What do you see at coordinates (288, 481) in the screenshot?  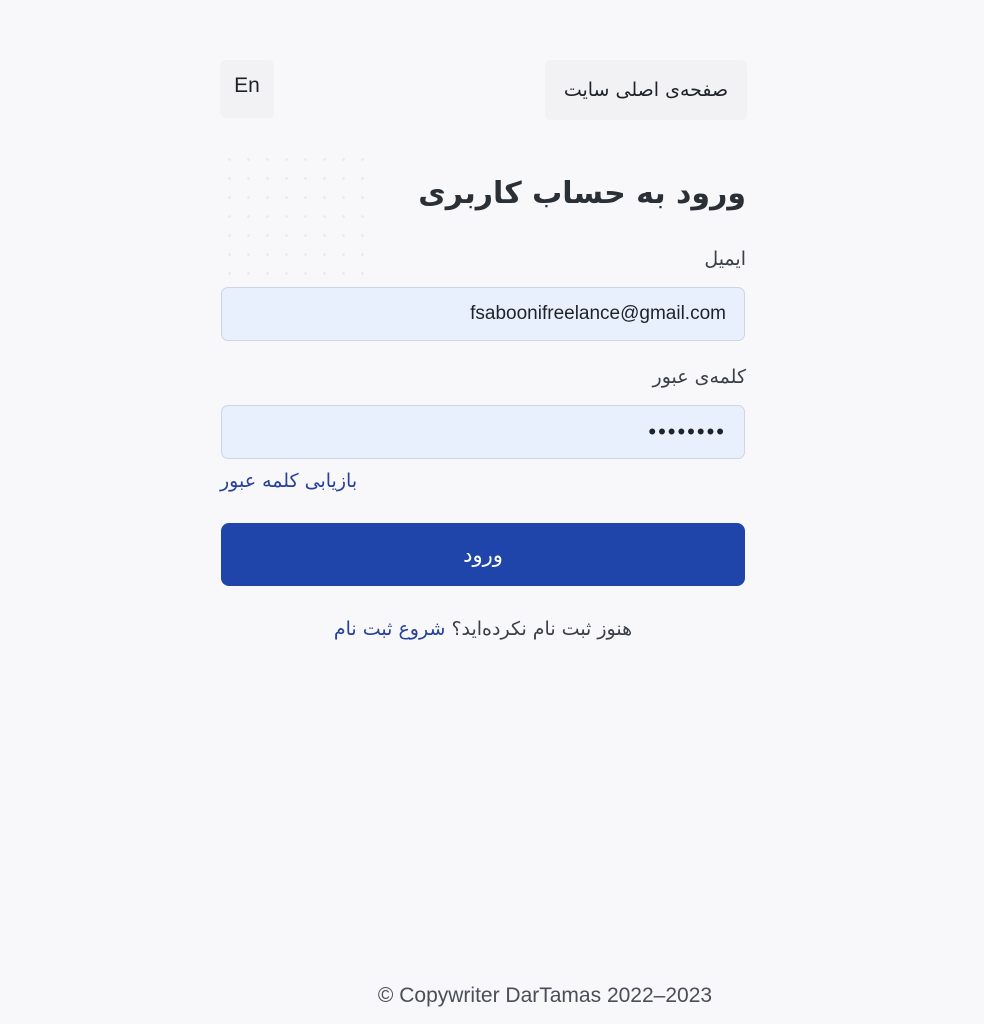 I see `forgot-password-link: بازیابی کلمه عبور` at bounding box center [288, 481].